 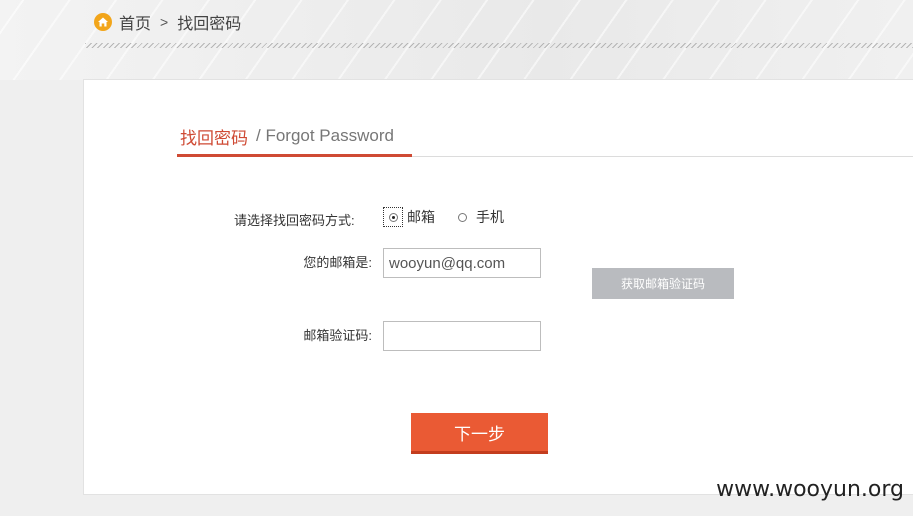 I want to click on next-step-button: 下一步, so click(x=479, y=433).